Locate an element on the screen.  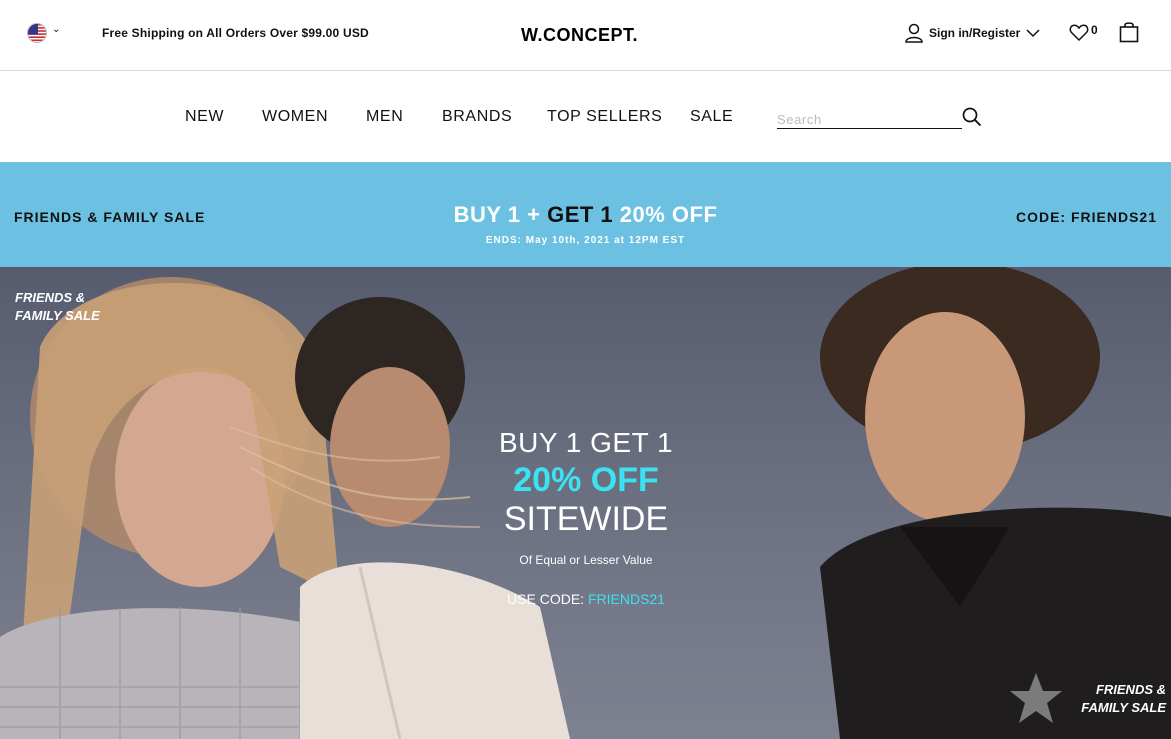
hero-line1: BUY 1 GET 1 is located at coordinates (586, 442).